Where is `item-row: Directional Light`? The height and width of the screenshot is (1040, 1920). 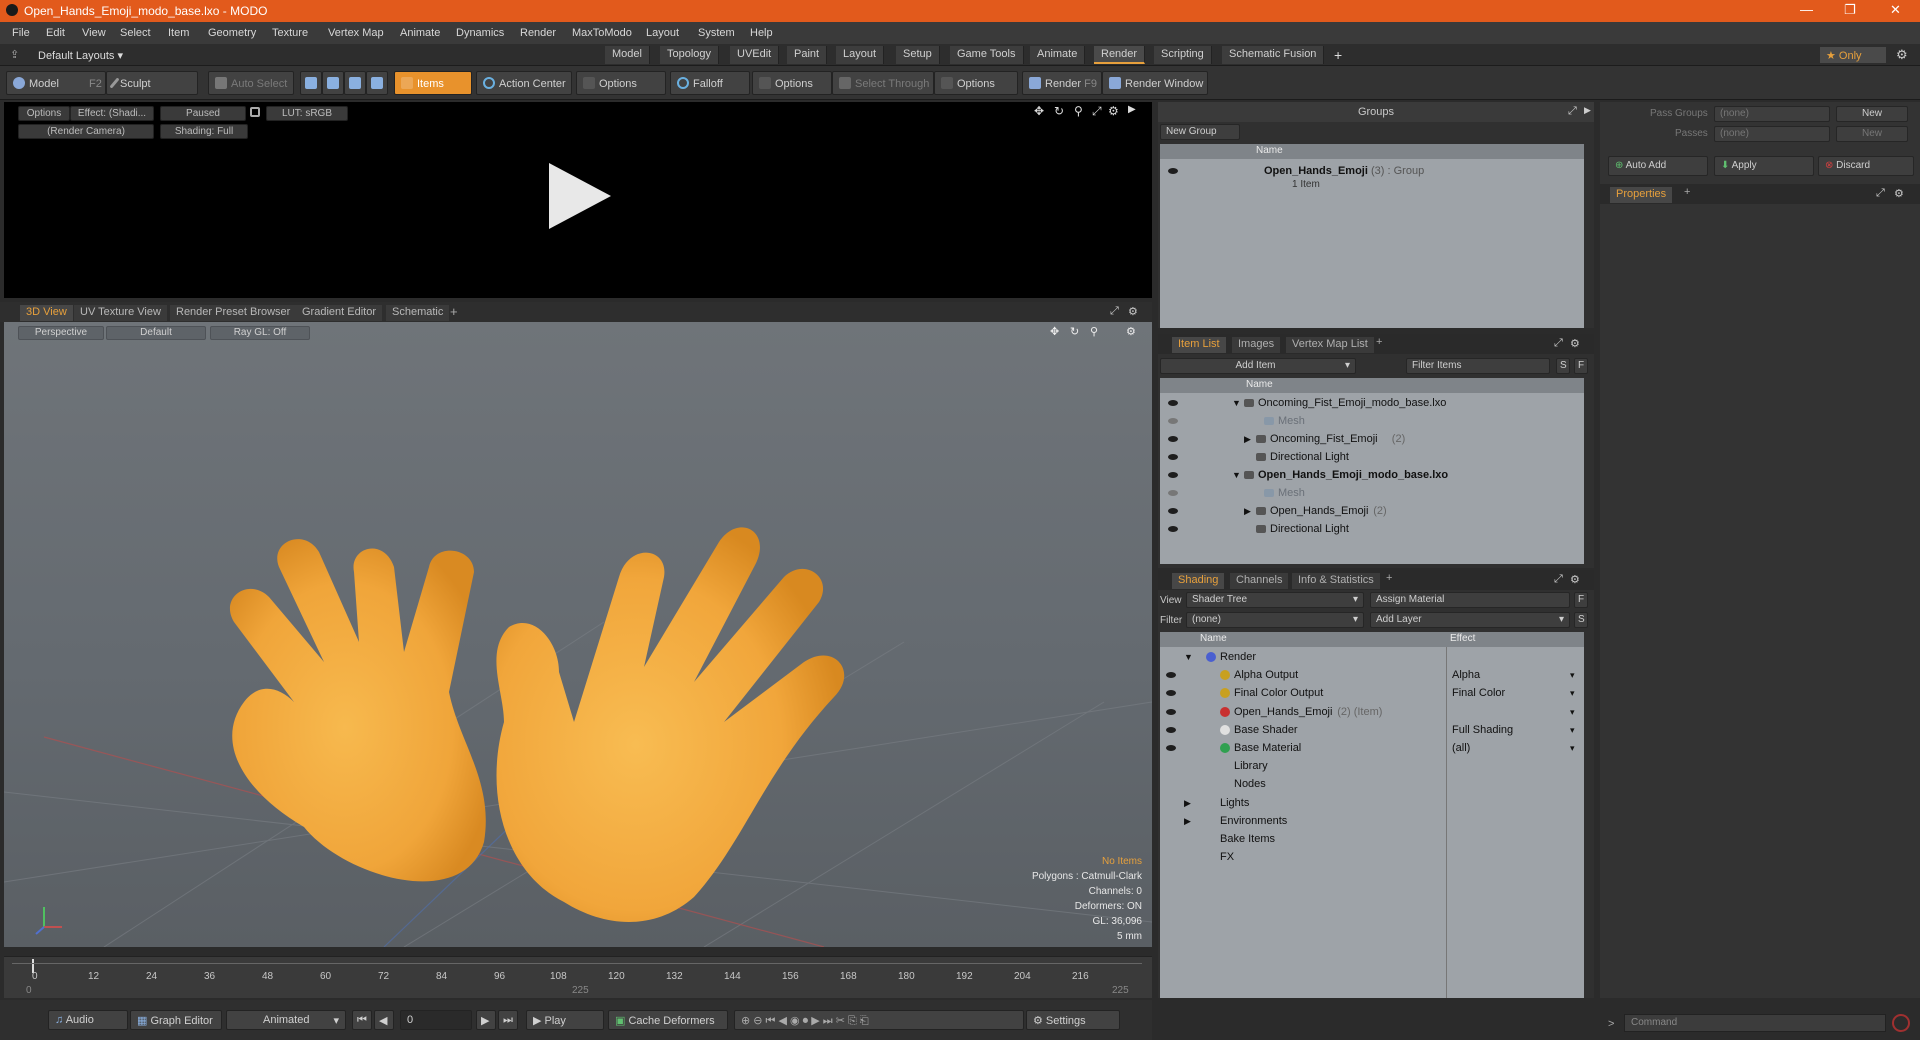 item-row: Directional Light is located at coordinates (1372, 457).